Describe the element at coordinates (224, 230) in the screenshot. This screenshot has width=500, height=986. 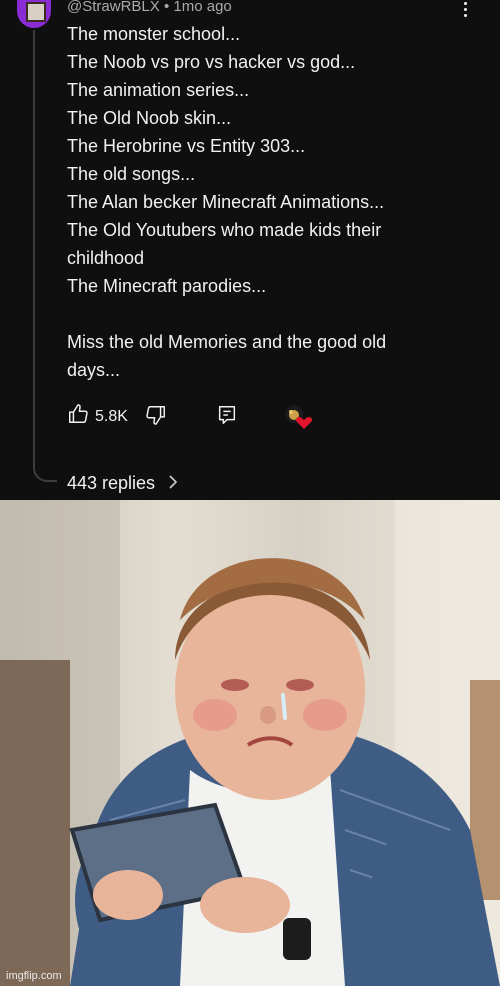
I see `comment-line: The Old Youtubers who made kids their` at that location.